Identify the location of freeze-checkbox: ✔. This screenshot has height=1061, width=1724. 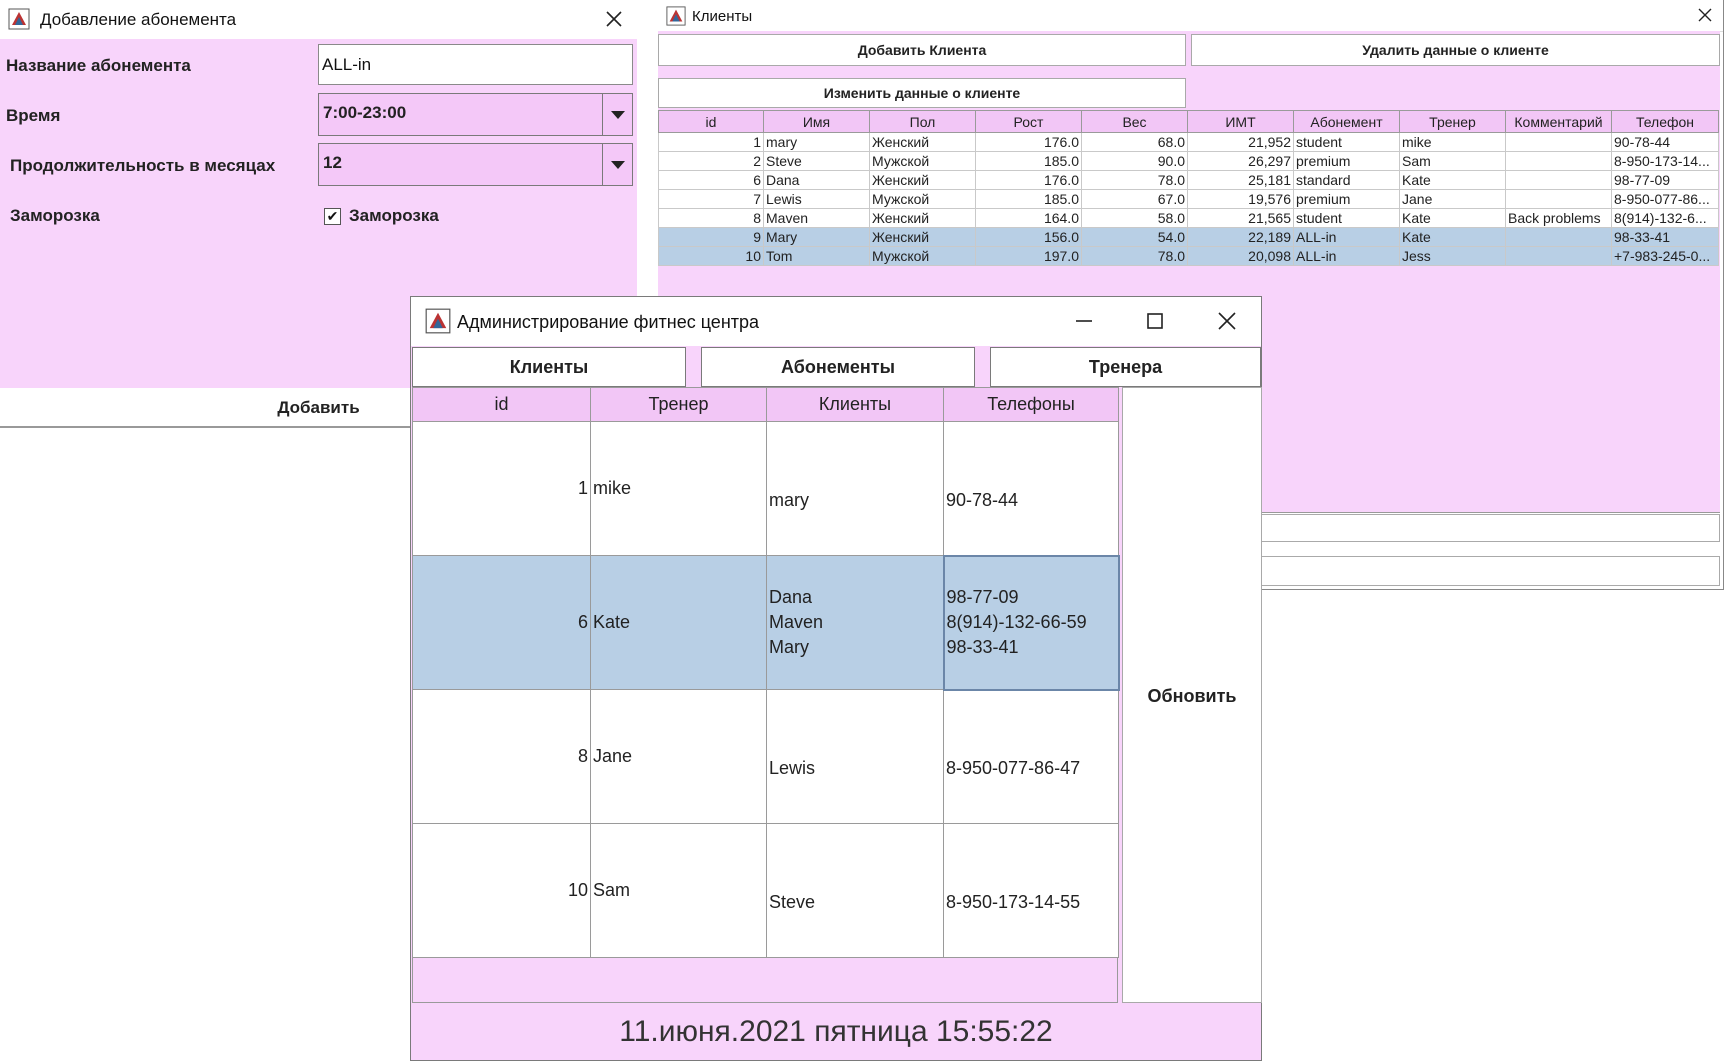
(332, 216).